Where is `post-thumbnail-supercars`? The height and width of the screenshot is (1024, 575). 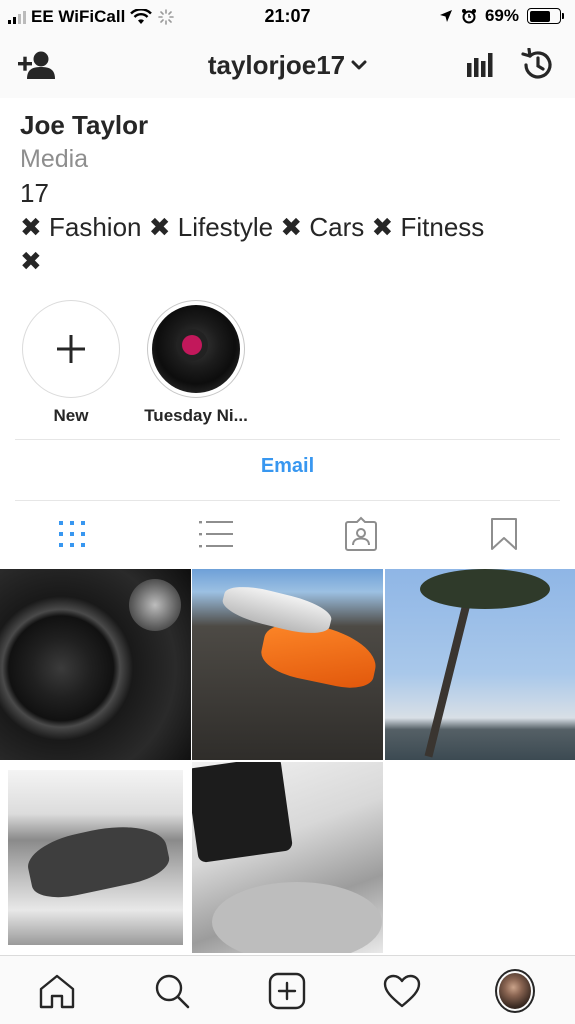 post-thumbnail-supercars is located at coordinates (287, 664).